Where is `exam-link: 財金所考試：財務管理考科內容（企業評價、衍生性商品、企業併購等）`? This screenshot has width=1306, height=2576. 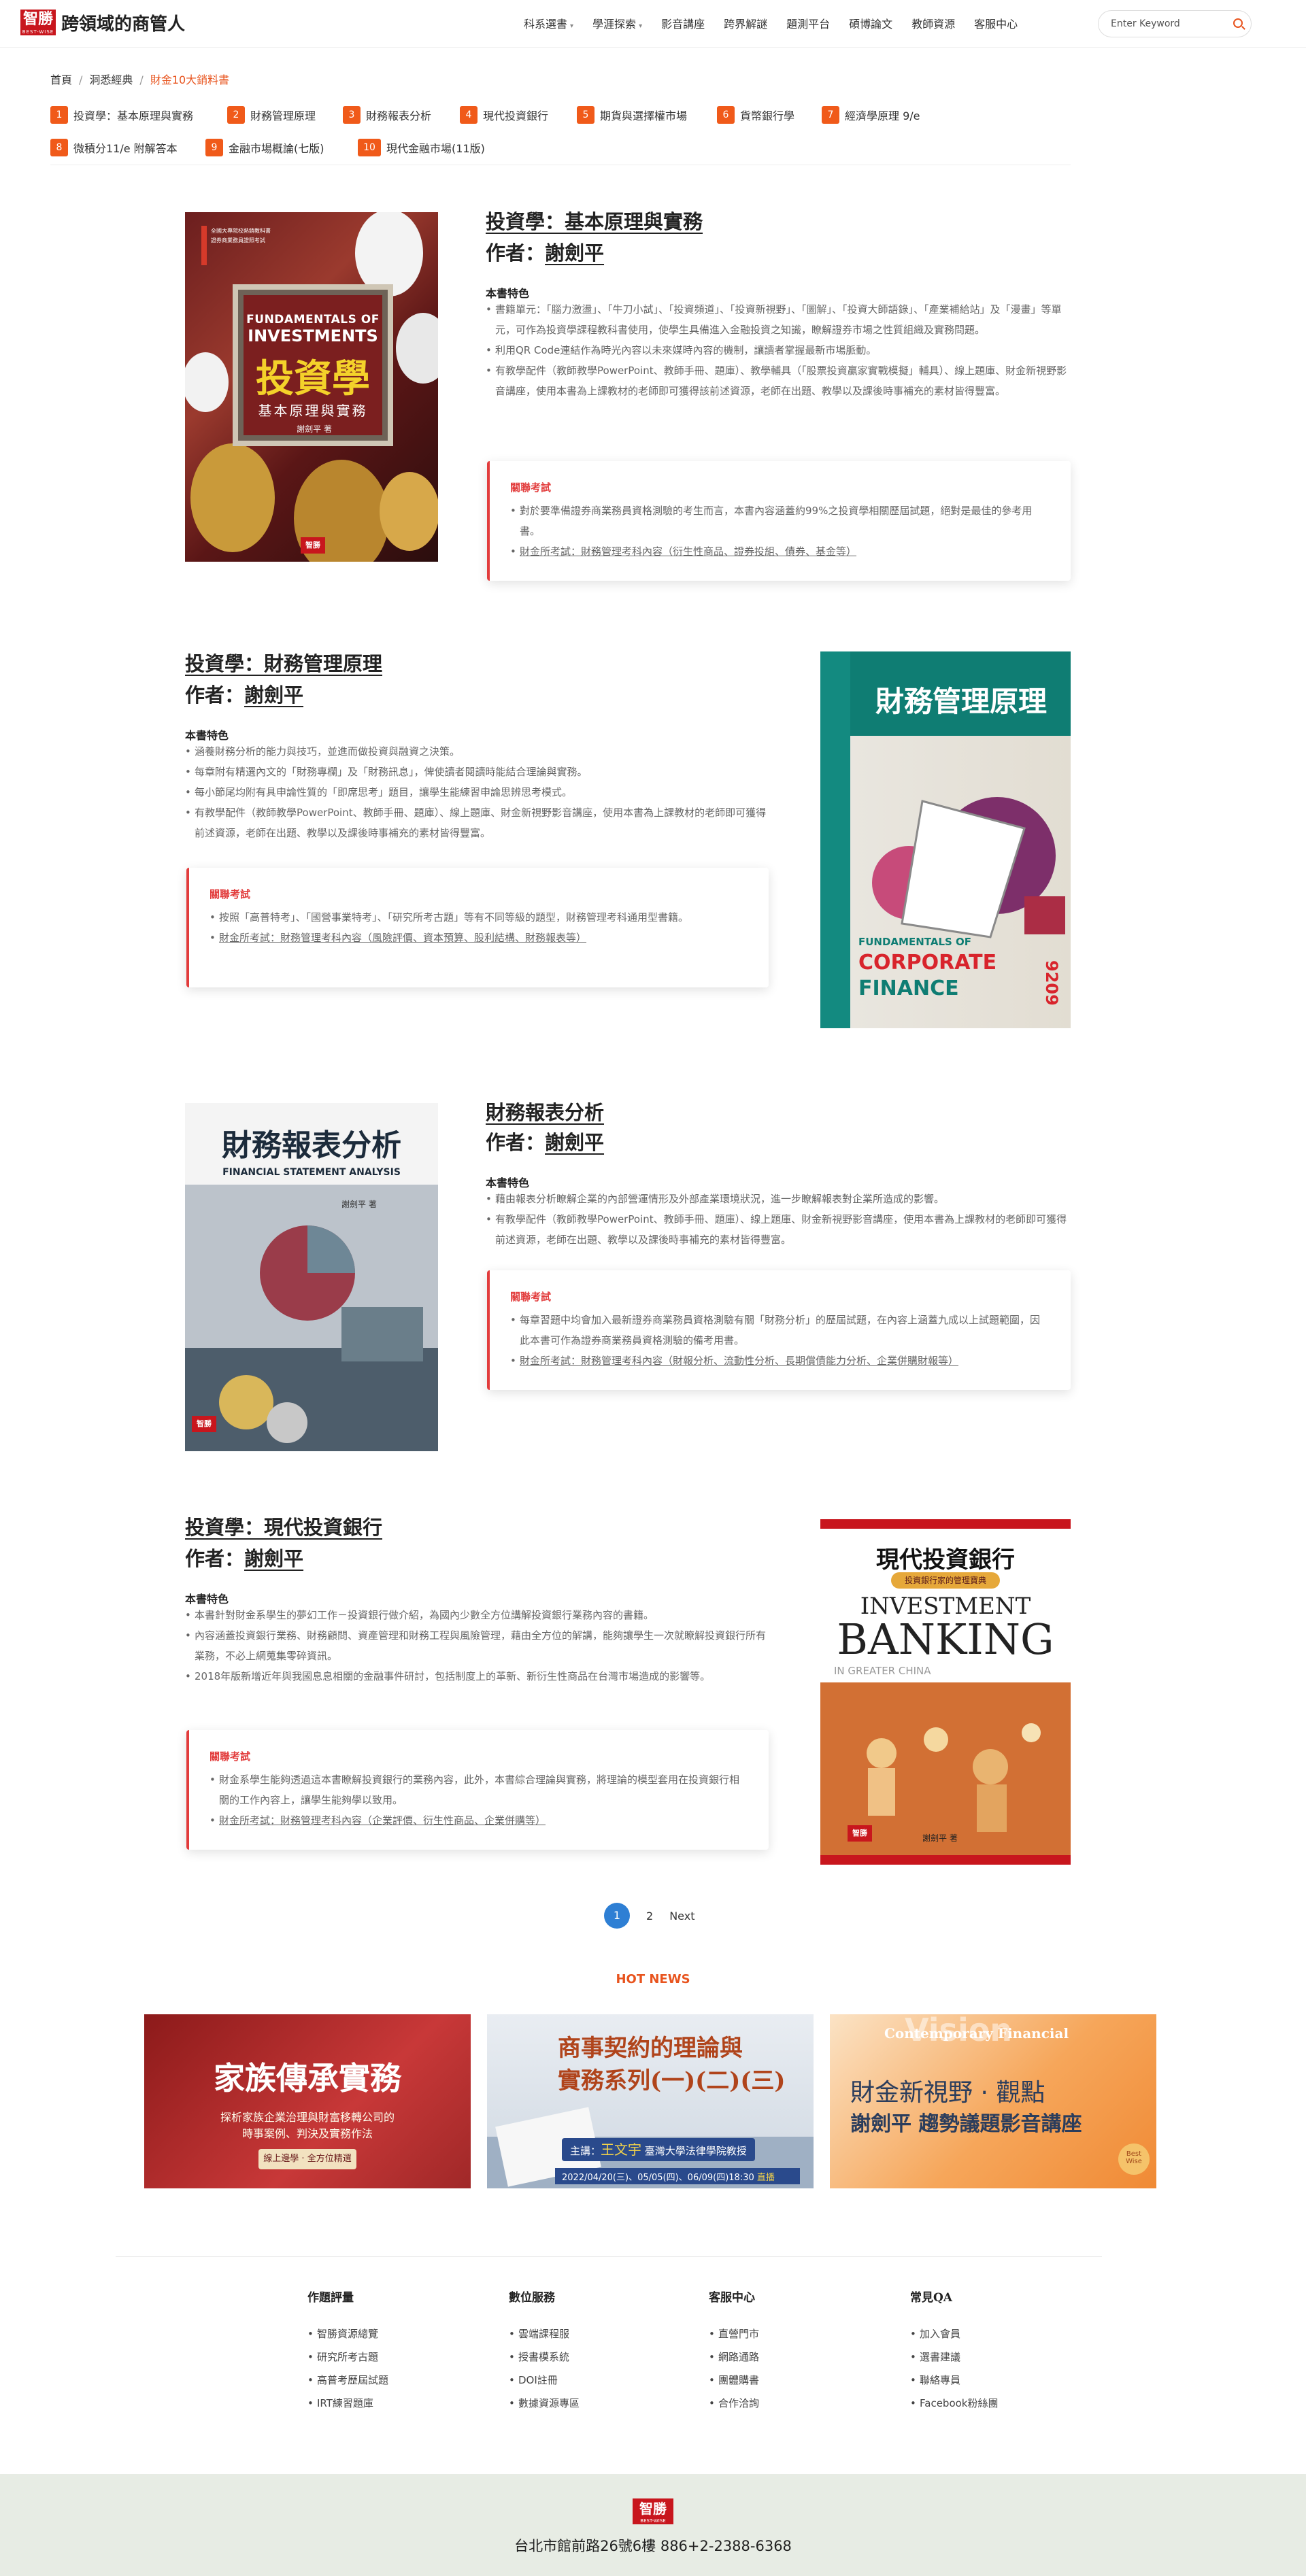
exam-link: 財金所考試：財務管理考科內容（企業評價、衍生性商品、企業併購等） is located at coordinates (475, 1820).